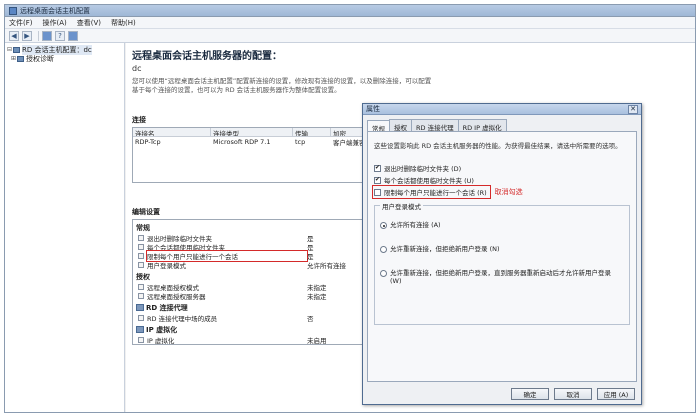 This screenshot has height=419, width=700. What do you see at coordinates (502, 180) in the screenshot?
I see `temp-folder-per-session-checkbox: ✔ 每个会话都使用临时文件夹 (U)` at bounding box center [502, 180].